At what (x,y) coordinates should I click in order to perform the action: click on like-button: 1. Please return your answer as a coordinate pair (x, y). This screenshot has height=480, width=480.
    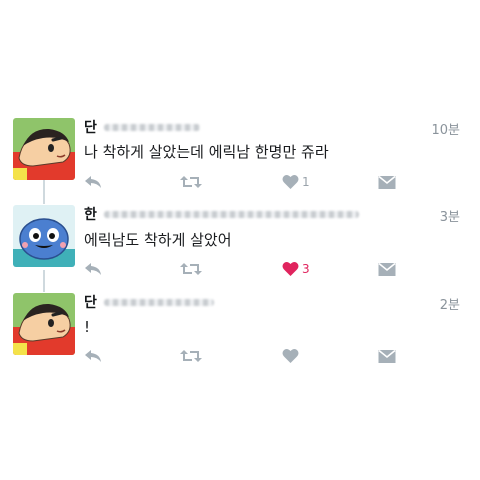
    Looking at the image, I should click on (296, 182).